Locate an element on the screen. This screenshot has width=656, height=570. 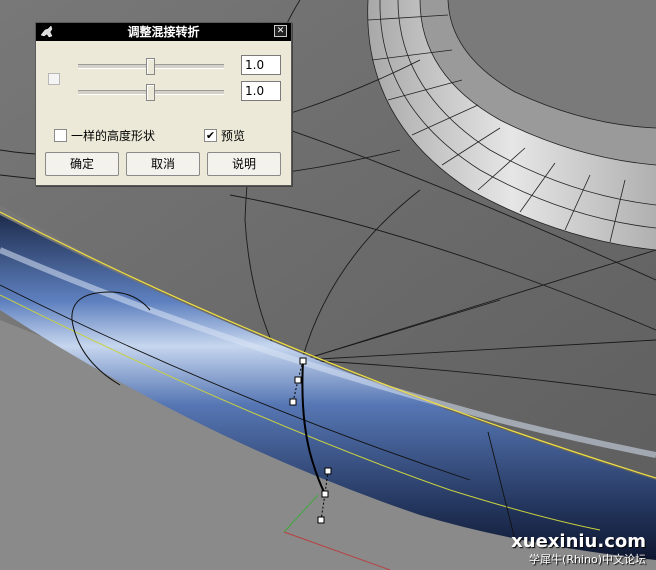
watermark-subtitle: 学犀牛(Rhino)中文论坛 is located at coordinates (587, 559).